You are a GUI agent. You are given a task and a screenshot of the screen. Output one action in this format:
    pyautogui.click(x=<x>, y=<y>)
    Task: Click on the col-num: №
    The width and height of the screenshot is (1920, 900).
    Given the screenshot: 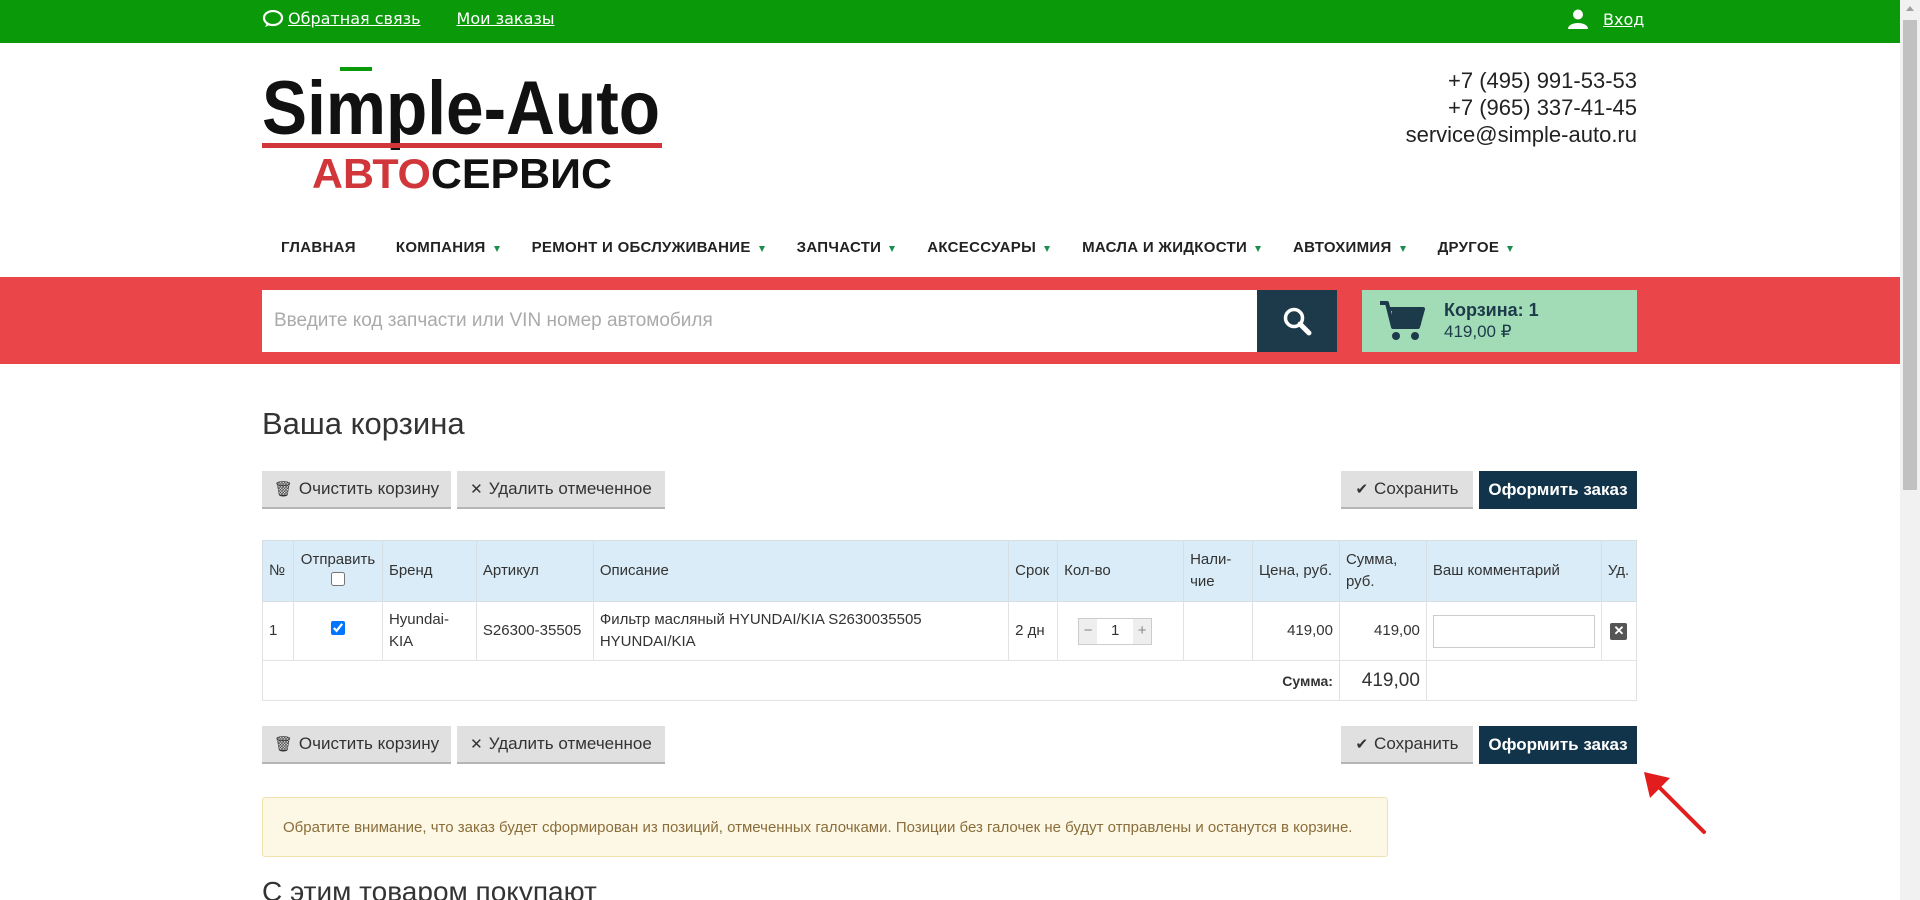 What is the action you would take?
    pyautogui.click(x=278, y=571)
    